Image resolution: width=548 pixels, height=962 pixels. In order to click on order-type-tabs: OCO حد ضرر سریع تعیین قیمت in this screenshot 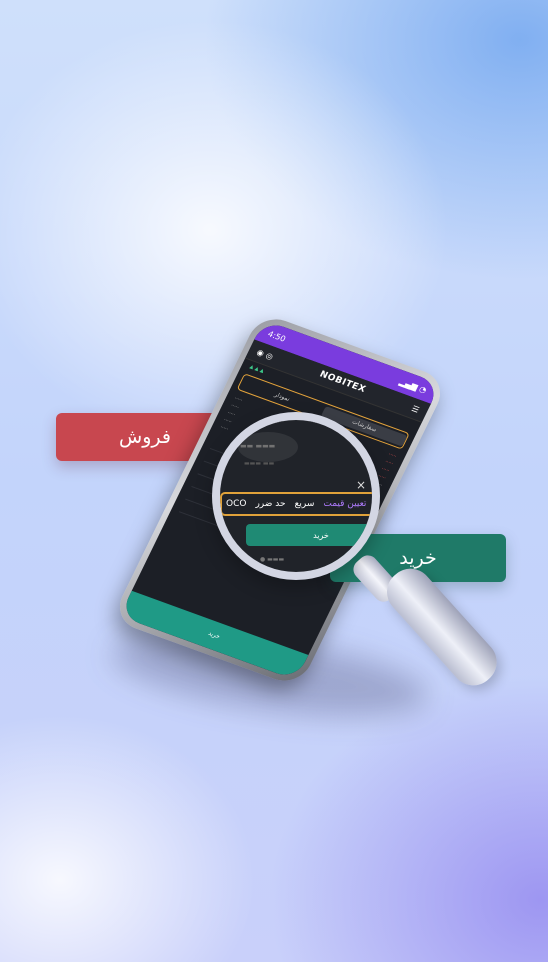, I will do `click(296, 504)`.